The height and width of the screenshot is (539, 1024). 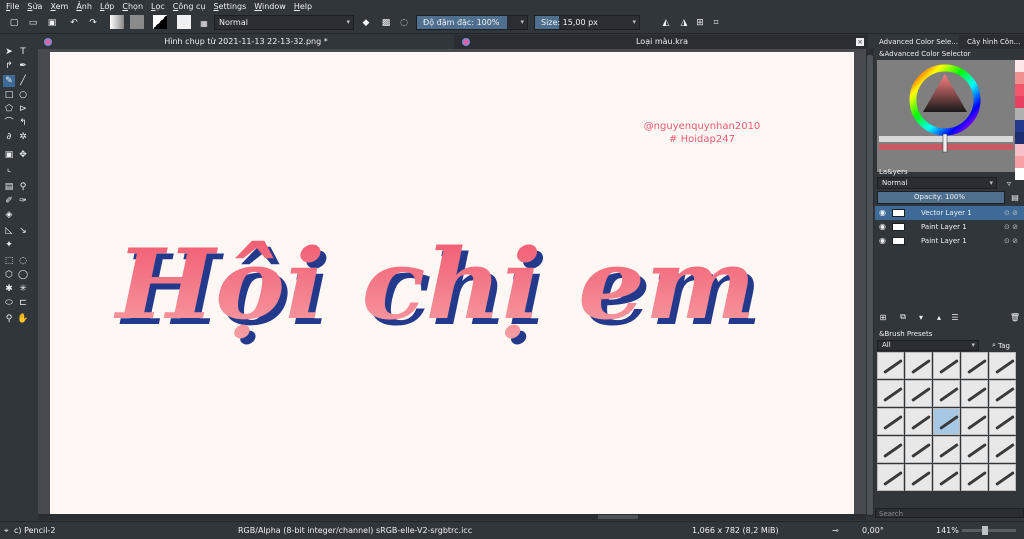 I want to click on move-down-icon: ▾, so click(x=921, y=317).